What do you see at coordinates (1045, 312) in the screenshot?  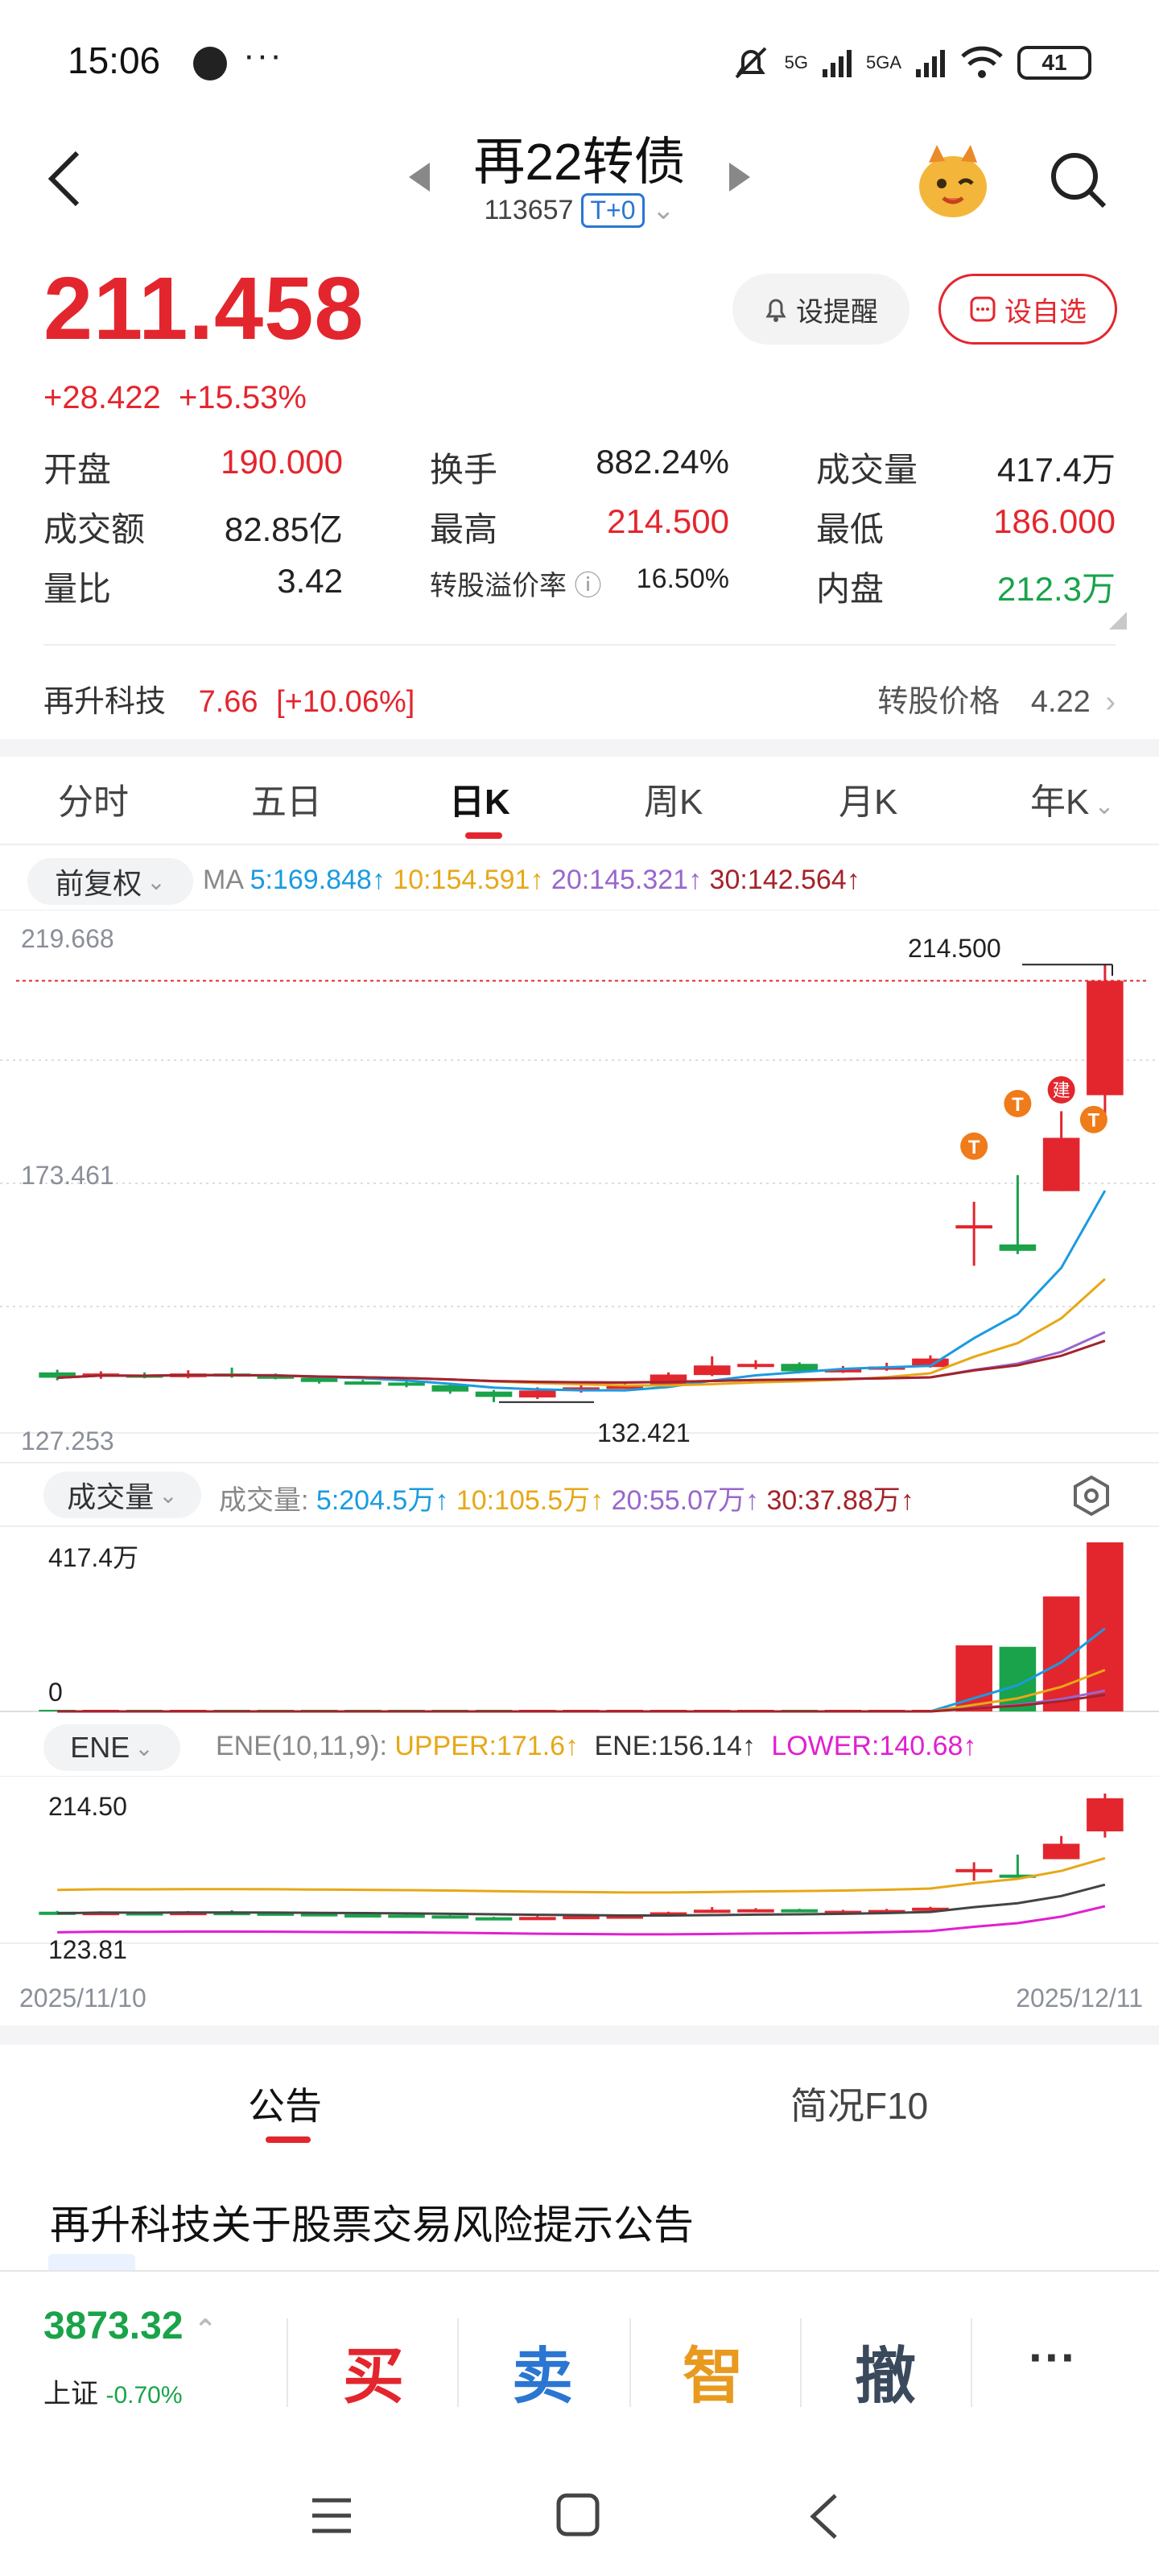 I see `add-watchlist-label: 设自选` at bounding box center [1045, 312].